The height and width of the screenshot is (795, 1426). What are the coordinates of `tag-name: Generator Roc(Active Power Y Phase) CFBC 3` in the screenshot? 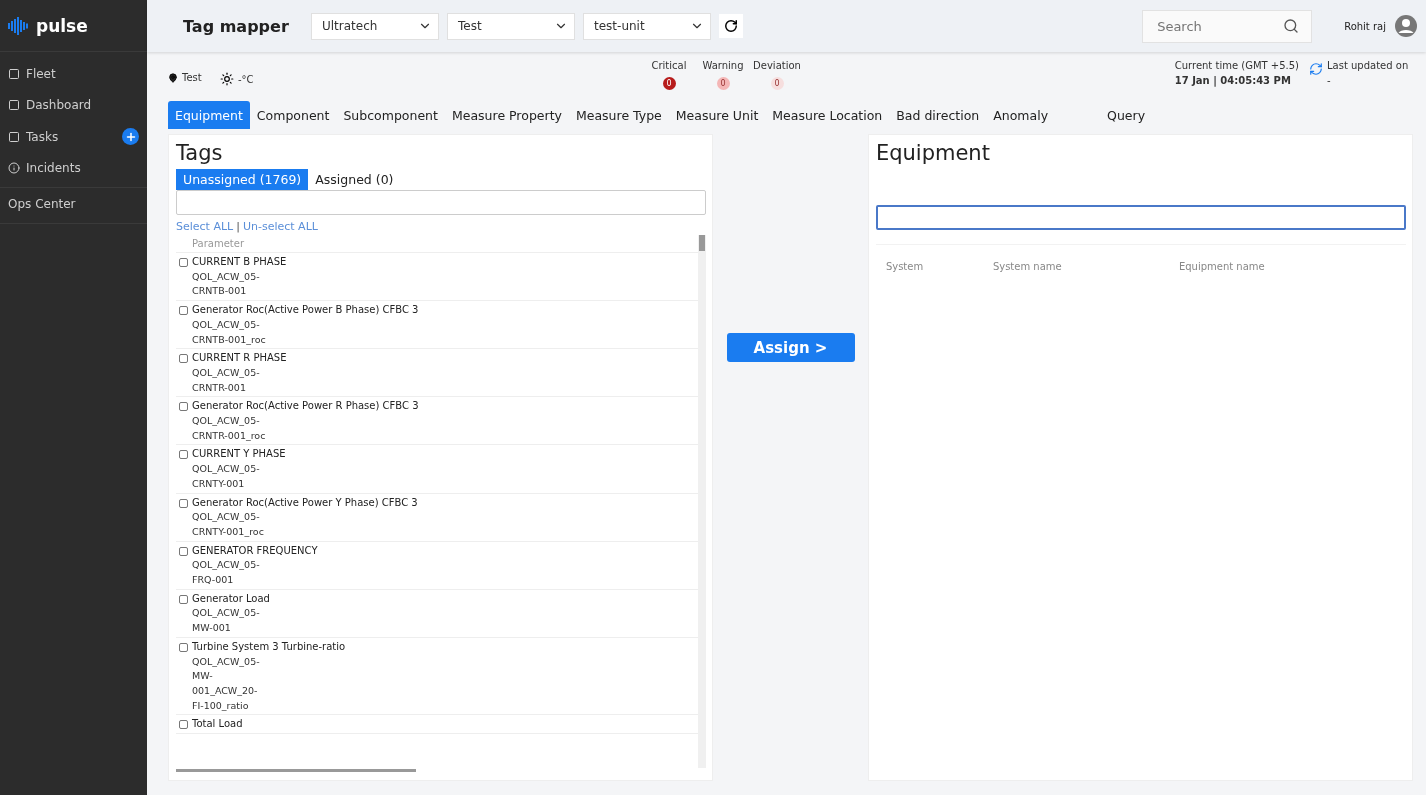 It's located at (305, 502).